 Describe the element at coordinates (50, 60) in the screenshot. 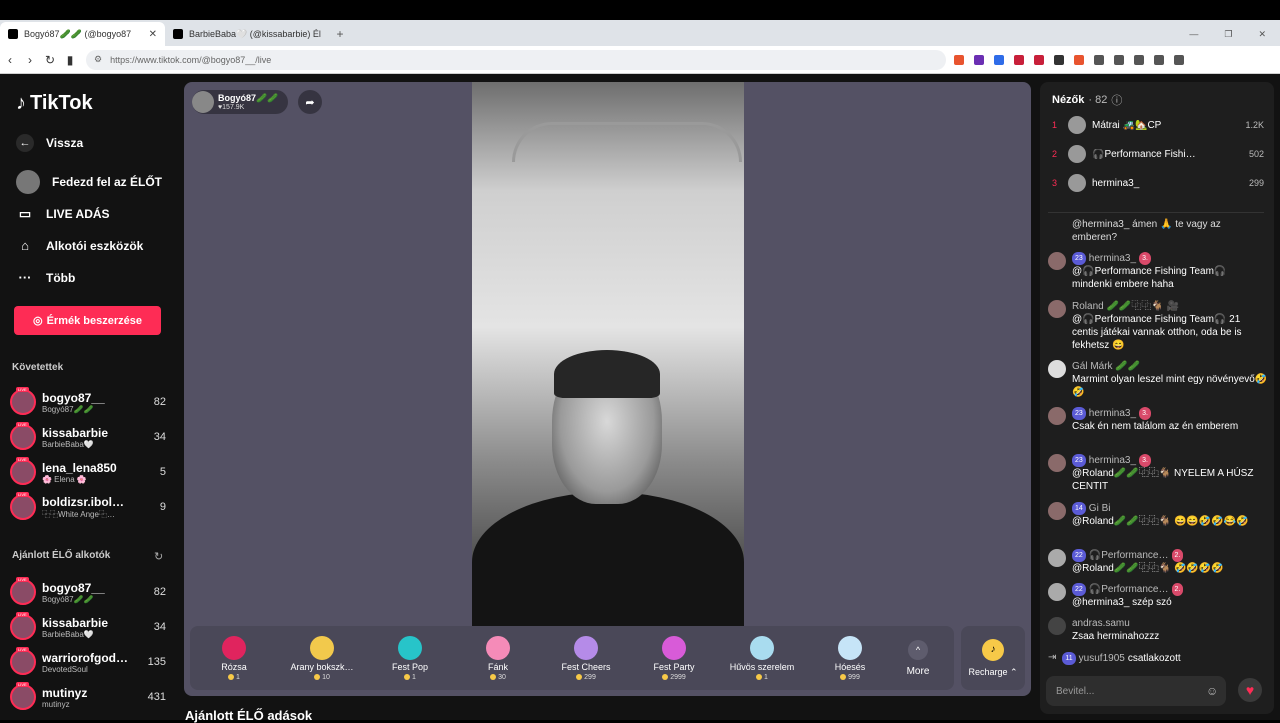

I see `reload-icon: ↻` at that location.